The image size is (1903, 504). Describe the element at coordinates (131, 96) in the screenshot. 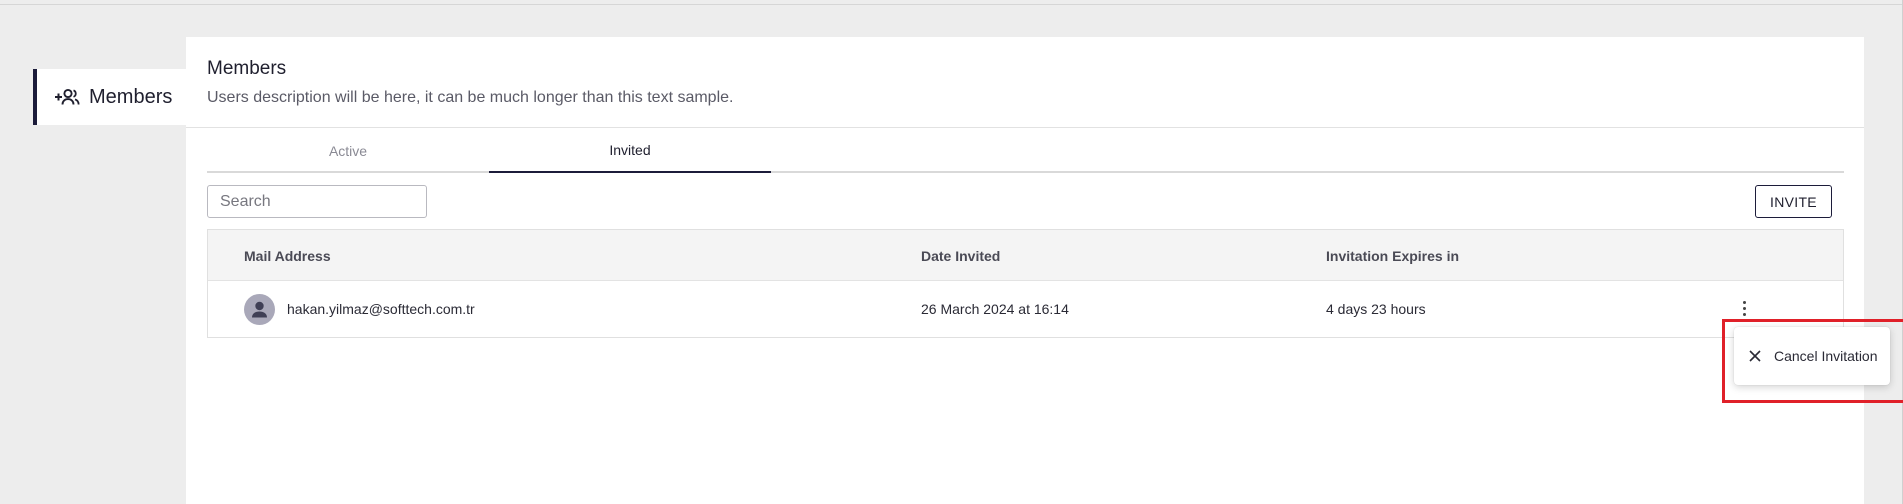

I see `sidebar-item-label: Members` at that location.